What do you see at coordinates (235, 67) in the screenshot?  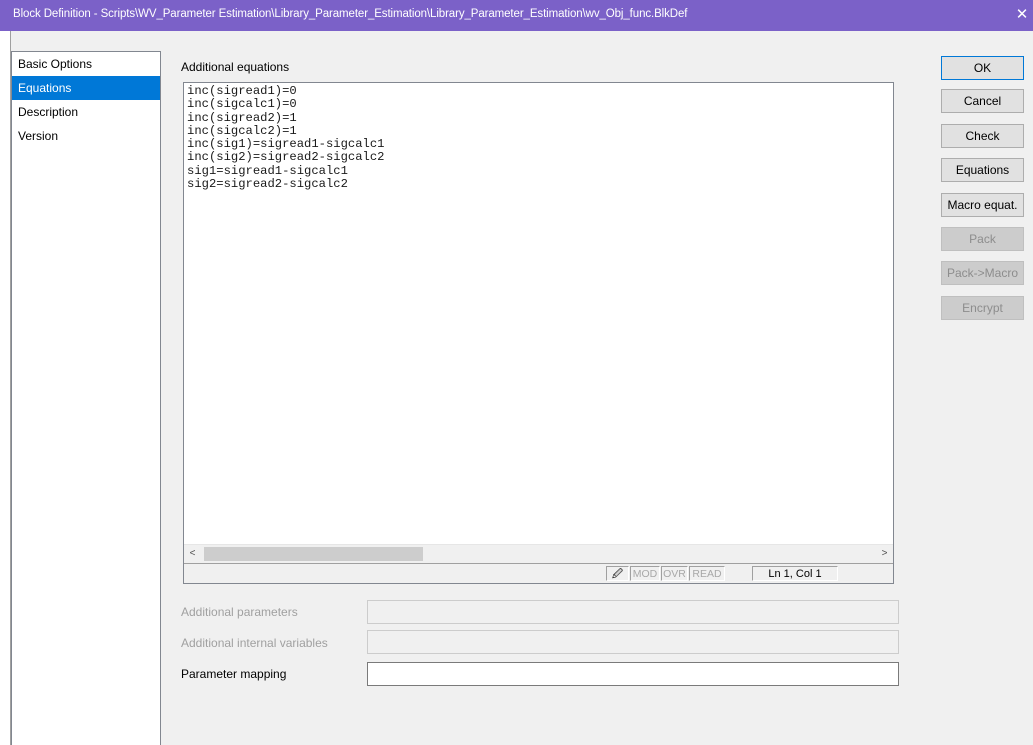 I see `additional-equations-label: Additional equations` at bounding box center [235, 67].